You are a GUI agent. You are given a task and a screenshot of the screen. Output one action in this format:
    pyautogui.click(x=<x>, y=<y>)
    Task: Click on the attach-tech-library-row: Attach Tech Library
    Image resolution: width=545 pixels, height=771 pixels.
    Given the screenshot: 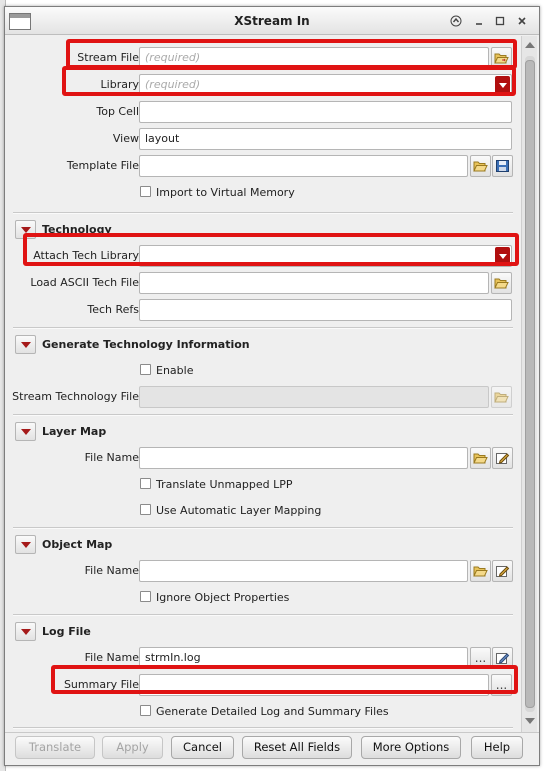 What is the action you would take?
    pyautogui.click(x=262, y=256)
    